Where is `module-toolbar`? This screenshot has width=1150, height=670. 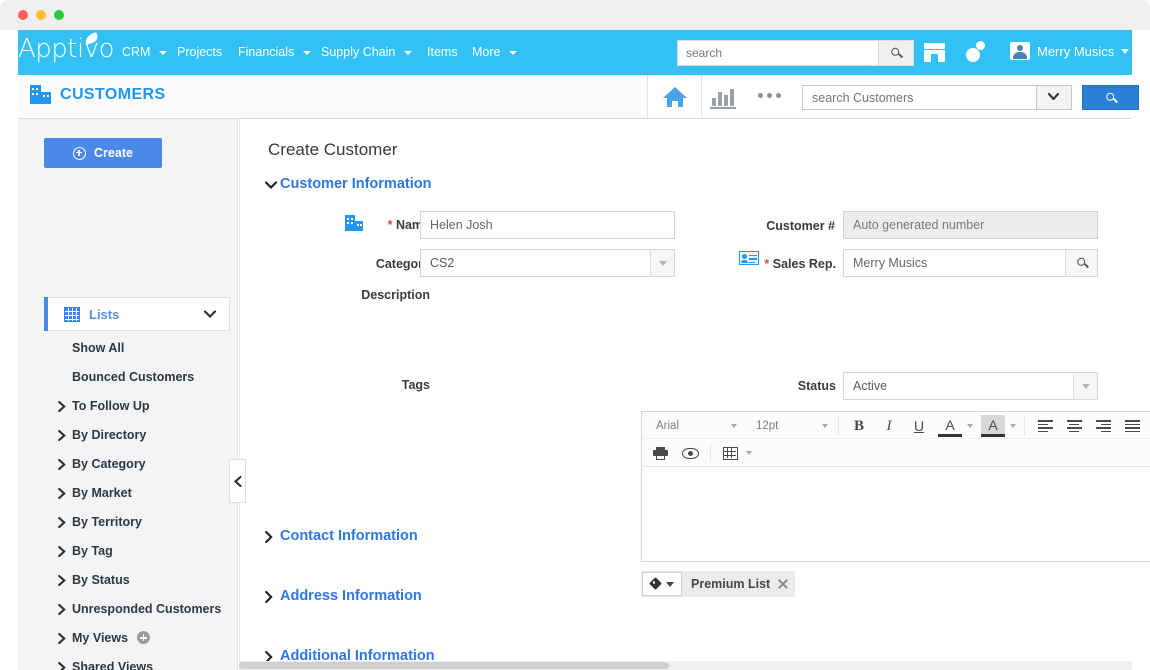
module-toolbar is located at coordinates (893, 96).